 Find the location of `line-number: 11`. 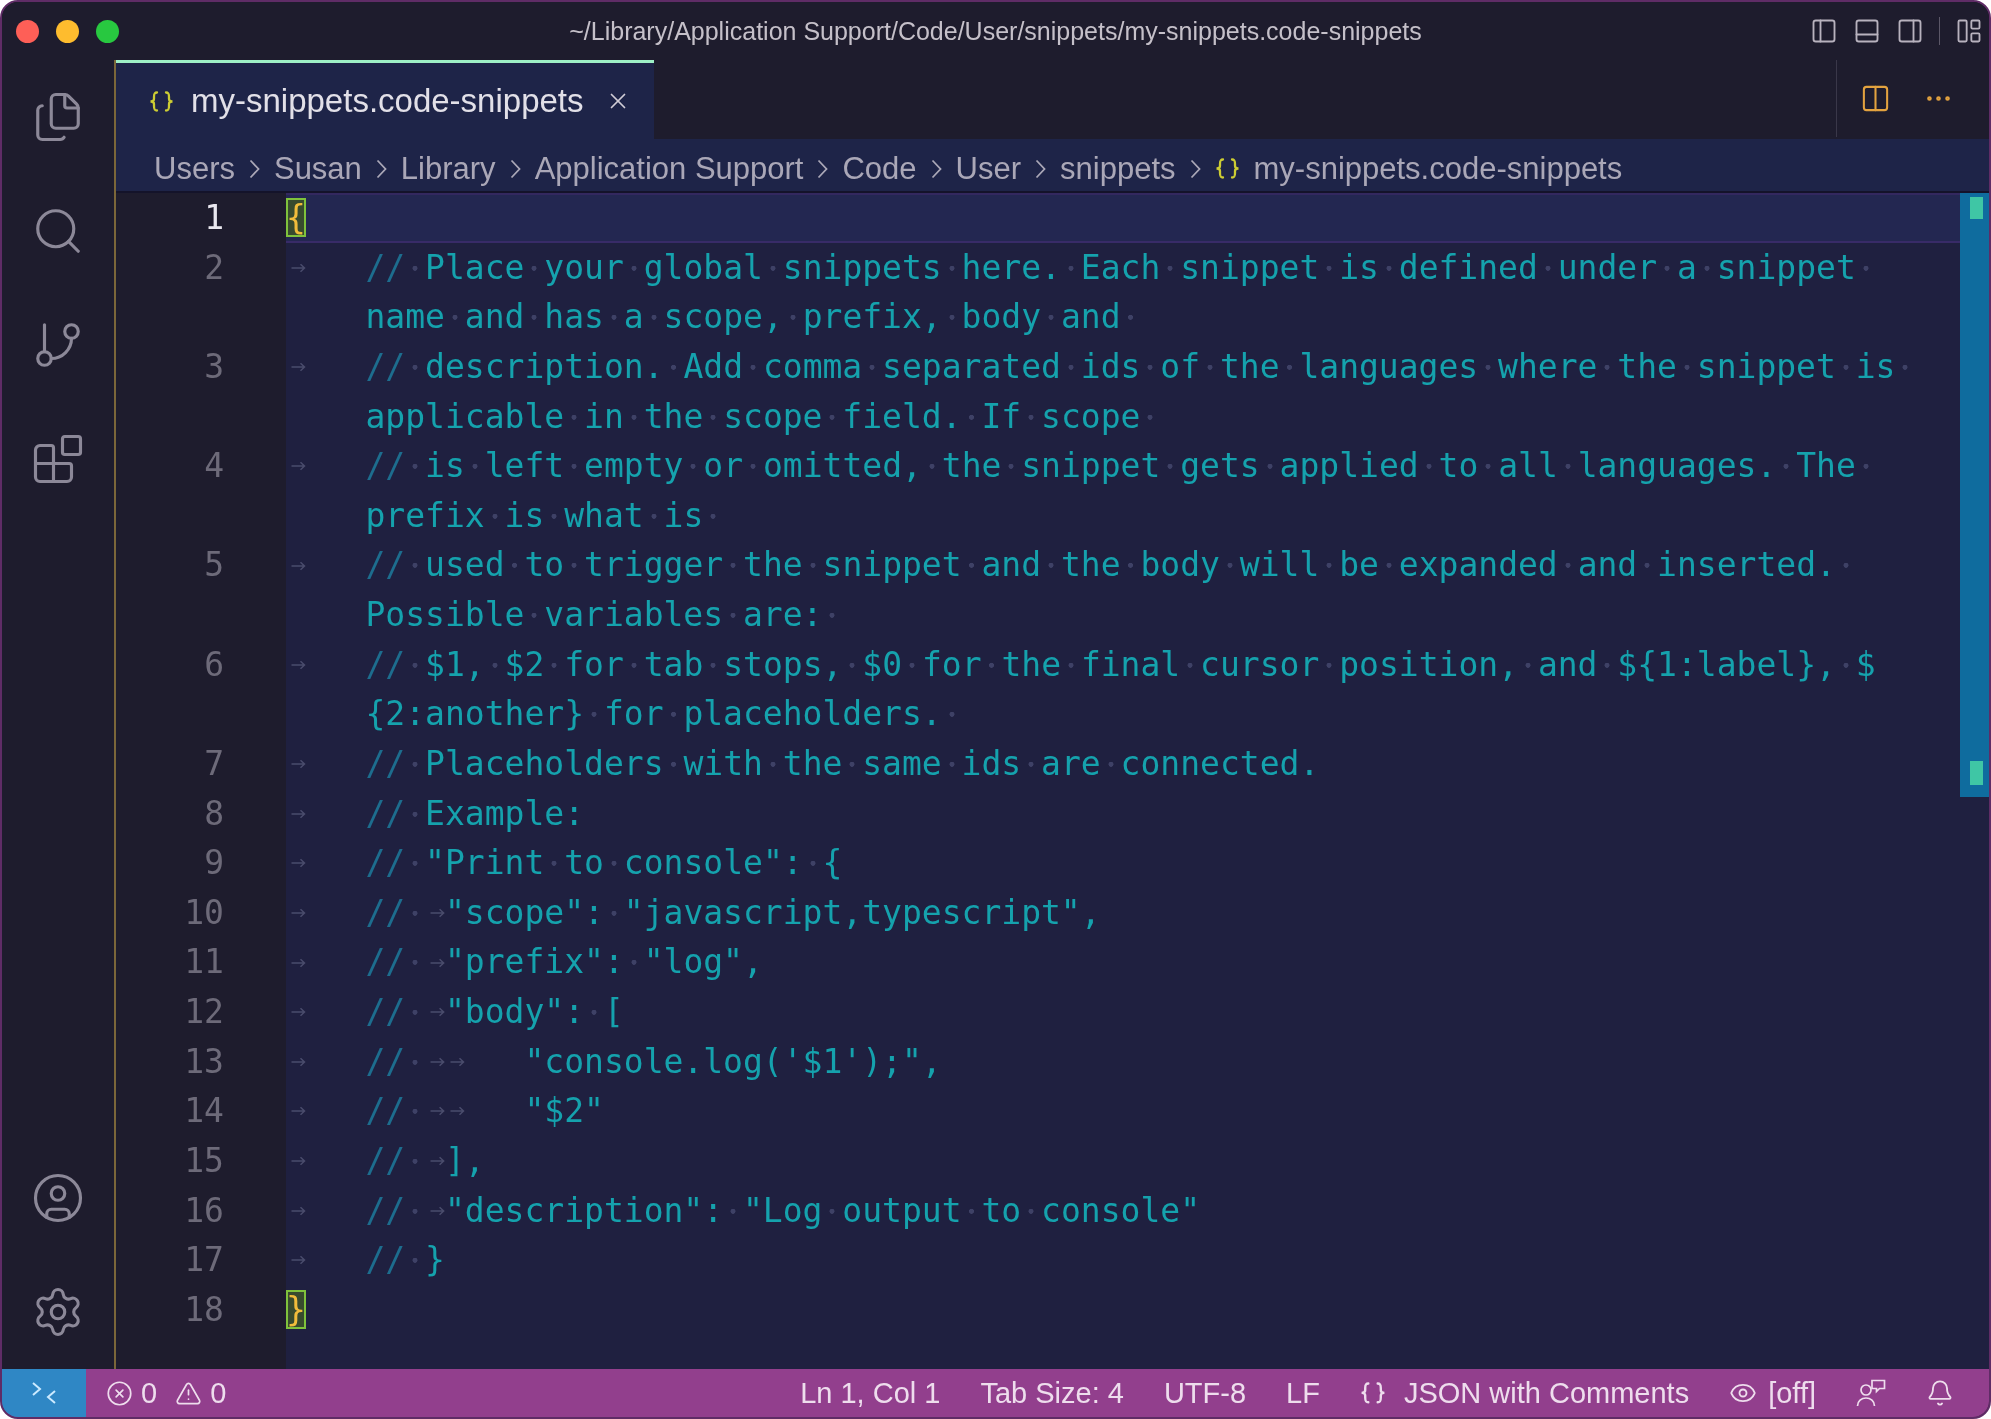

line-number: 11 is located at coordinates (204, 962).